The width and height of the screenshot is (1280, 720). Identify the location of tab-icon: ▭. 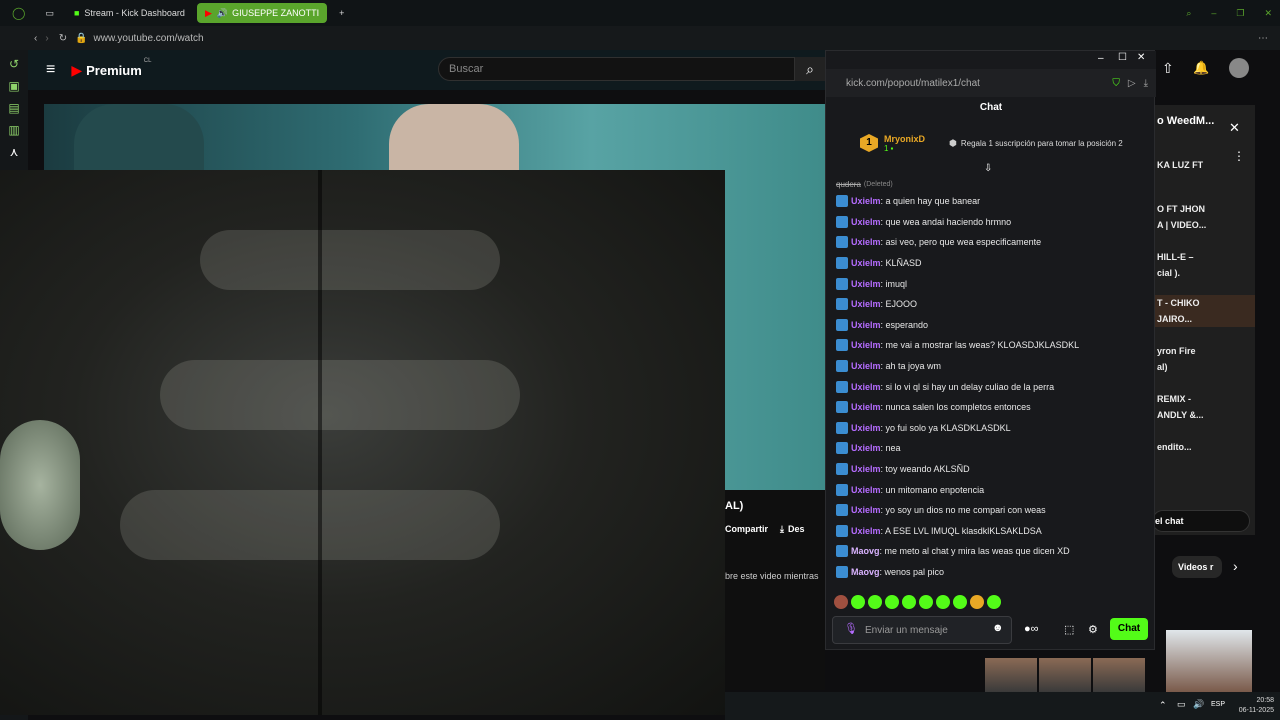
(49, 13).